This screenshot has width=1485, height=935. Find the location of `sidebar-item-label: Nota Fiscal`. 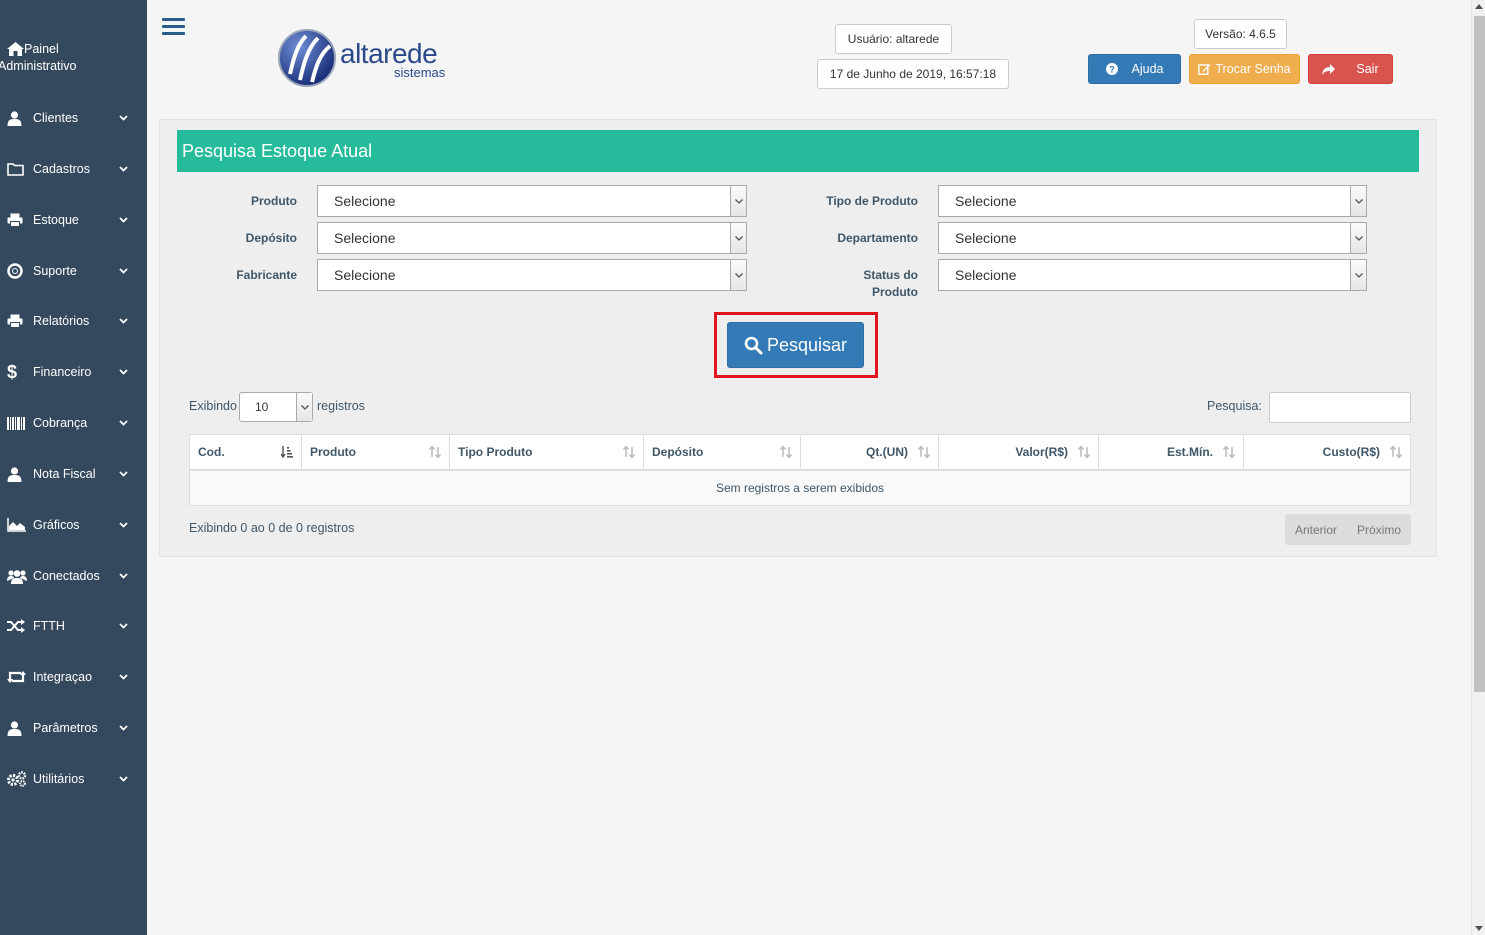

sidebar-item-label: Nota Fiscal is located at coordinates (64, 473).